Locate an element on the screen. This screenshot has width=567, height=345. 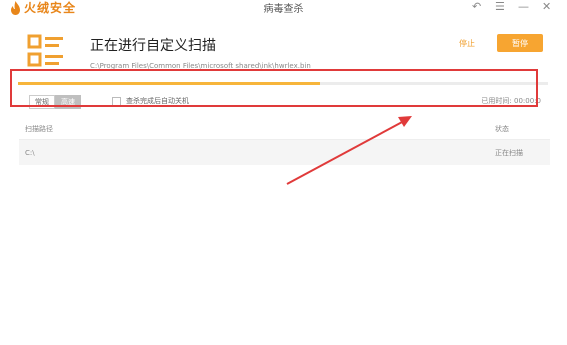
pause-button: 暂停 is located at coordinates (520, 43).